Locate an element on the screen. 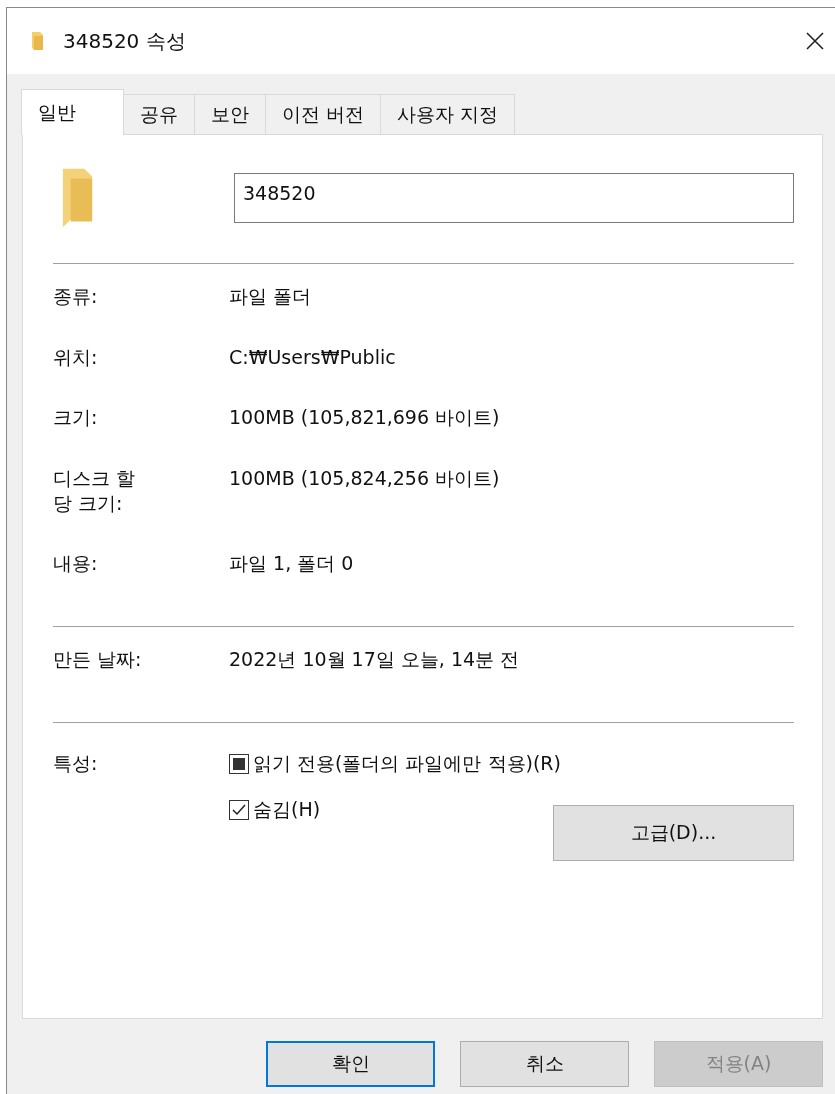 Image resolution: width=835 pixels, height=1094 pixels. checkbox-label: 숨김(H) is located at coordinates (287, 809).